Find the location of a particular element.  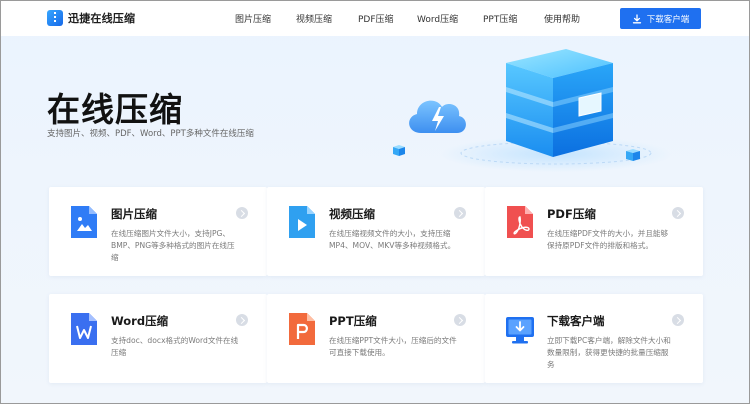

card-description: 支持doc、docx格式的Word文件在线压缩 is located at coordinates (175, 346).